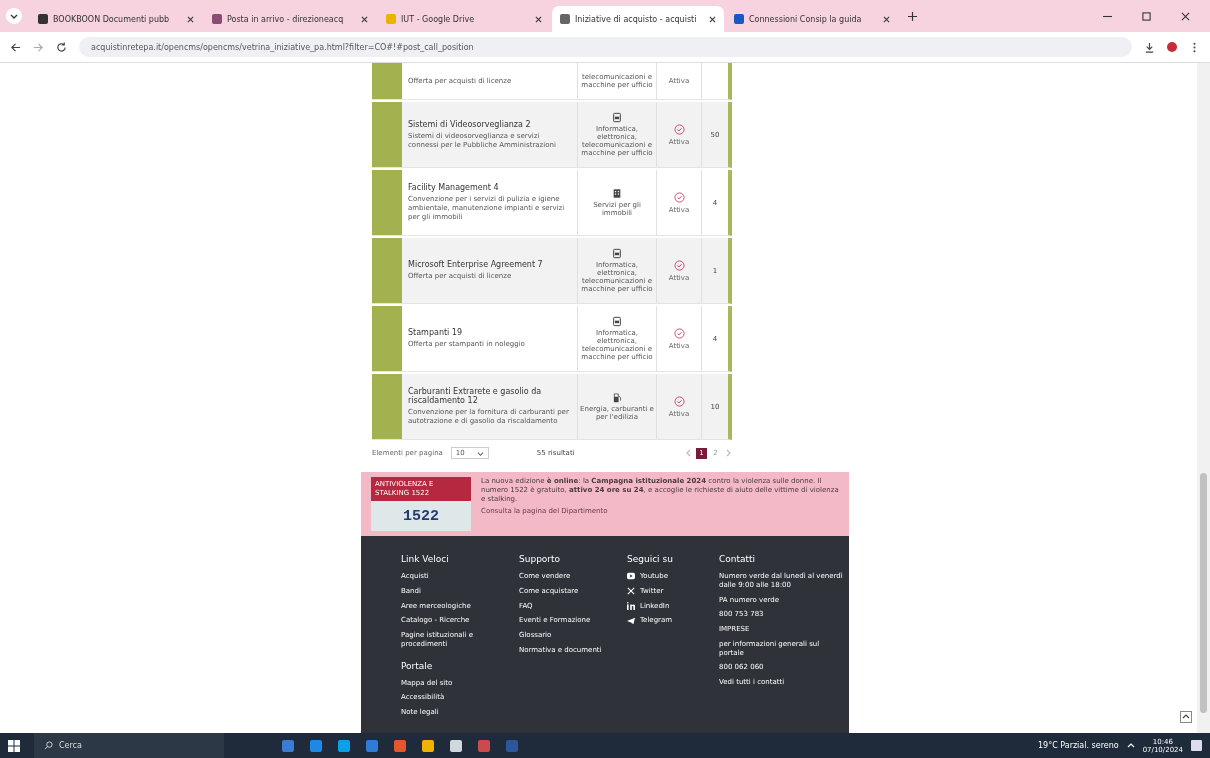  Describe the element at coordinates (1149, 47) in the screenshot. I see `download-icon` at that location.